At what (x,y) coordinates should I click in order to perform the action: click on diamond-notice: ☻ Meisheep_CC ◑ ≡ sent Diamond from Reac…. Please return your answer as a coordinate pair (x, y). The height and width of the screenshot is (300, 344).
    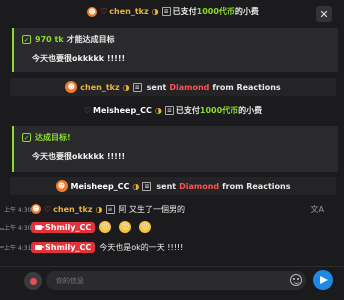
    Looking at the image, I should click on (173, 186).